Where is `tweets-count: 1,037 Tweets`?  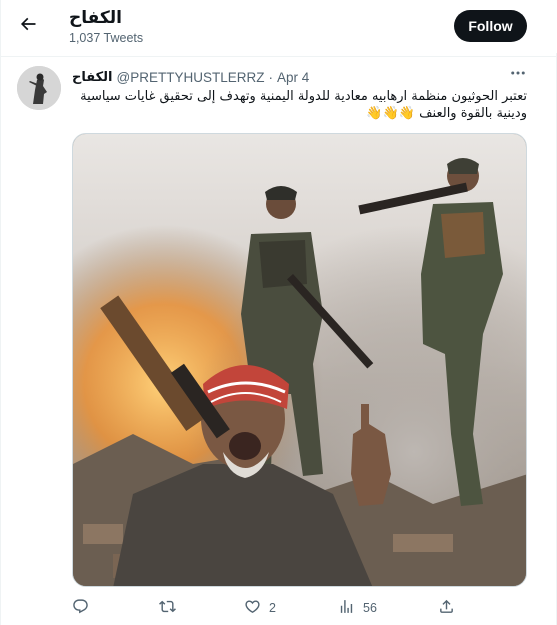
tweets-count: 1,037 Tweets is located at coordinates (106, 38).